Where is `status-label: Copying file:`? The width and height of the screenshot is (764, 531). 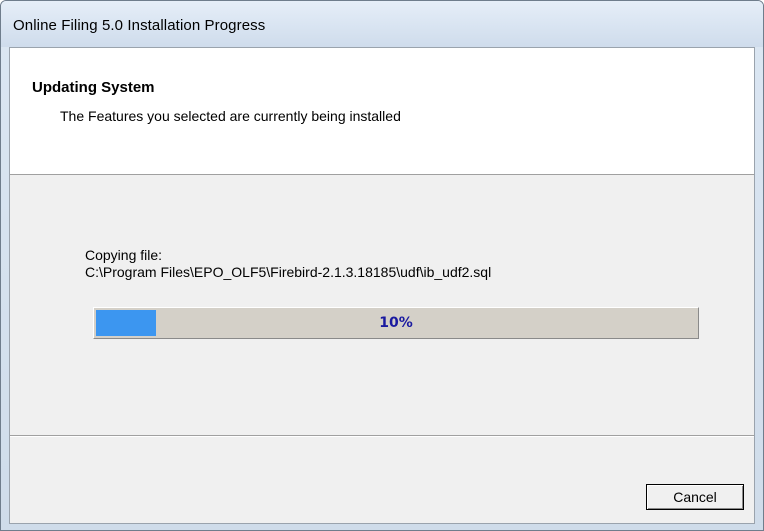
status-label: Copying file: is located at coordinates (124, 255).